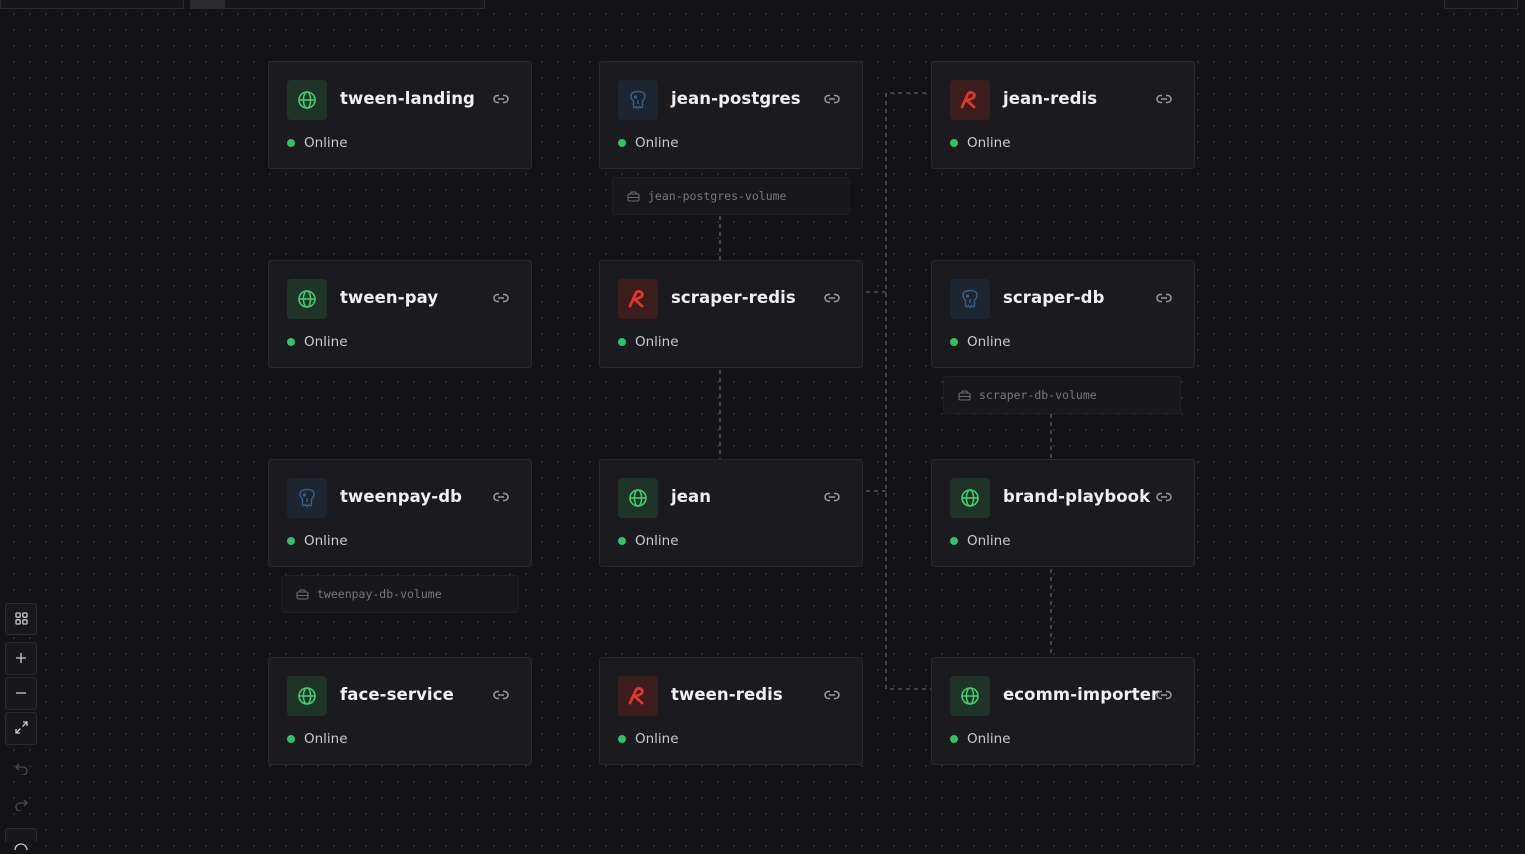 This screenshot has height=854, width=1525. What do you see at coordinates (401, 496) in the screenshot?
I see `service-name: tweenpay-db` at bounding box center [401, 496].